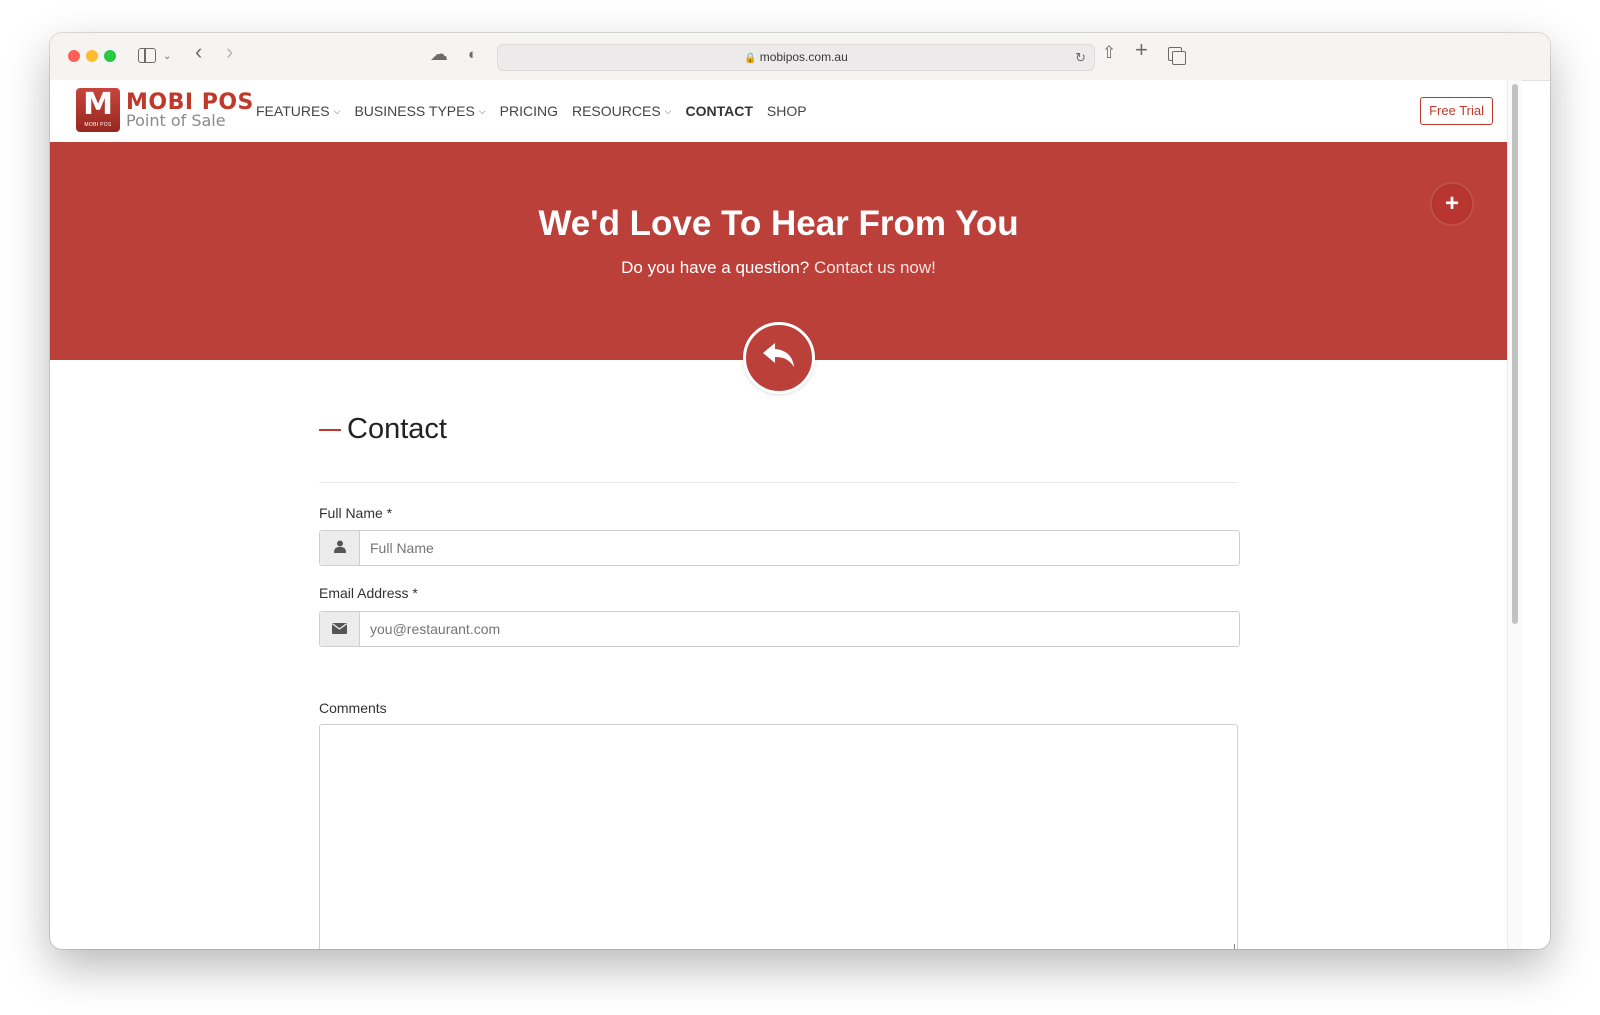  I want to click on minimize-window-button, so click(92, 56).